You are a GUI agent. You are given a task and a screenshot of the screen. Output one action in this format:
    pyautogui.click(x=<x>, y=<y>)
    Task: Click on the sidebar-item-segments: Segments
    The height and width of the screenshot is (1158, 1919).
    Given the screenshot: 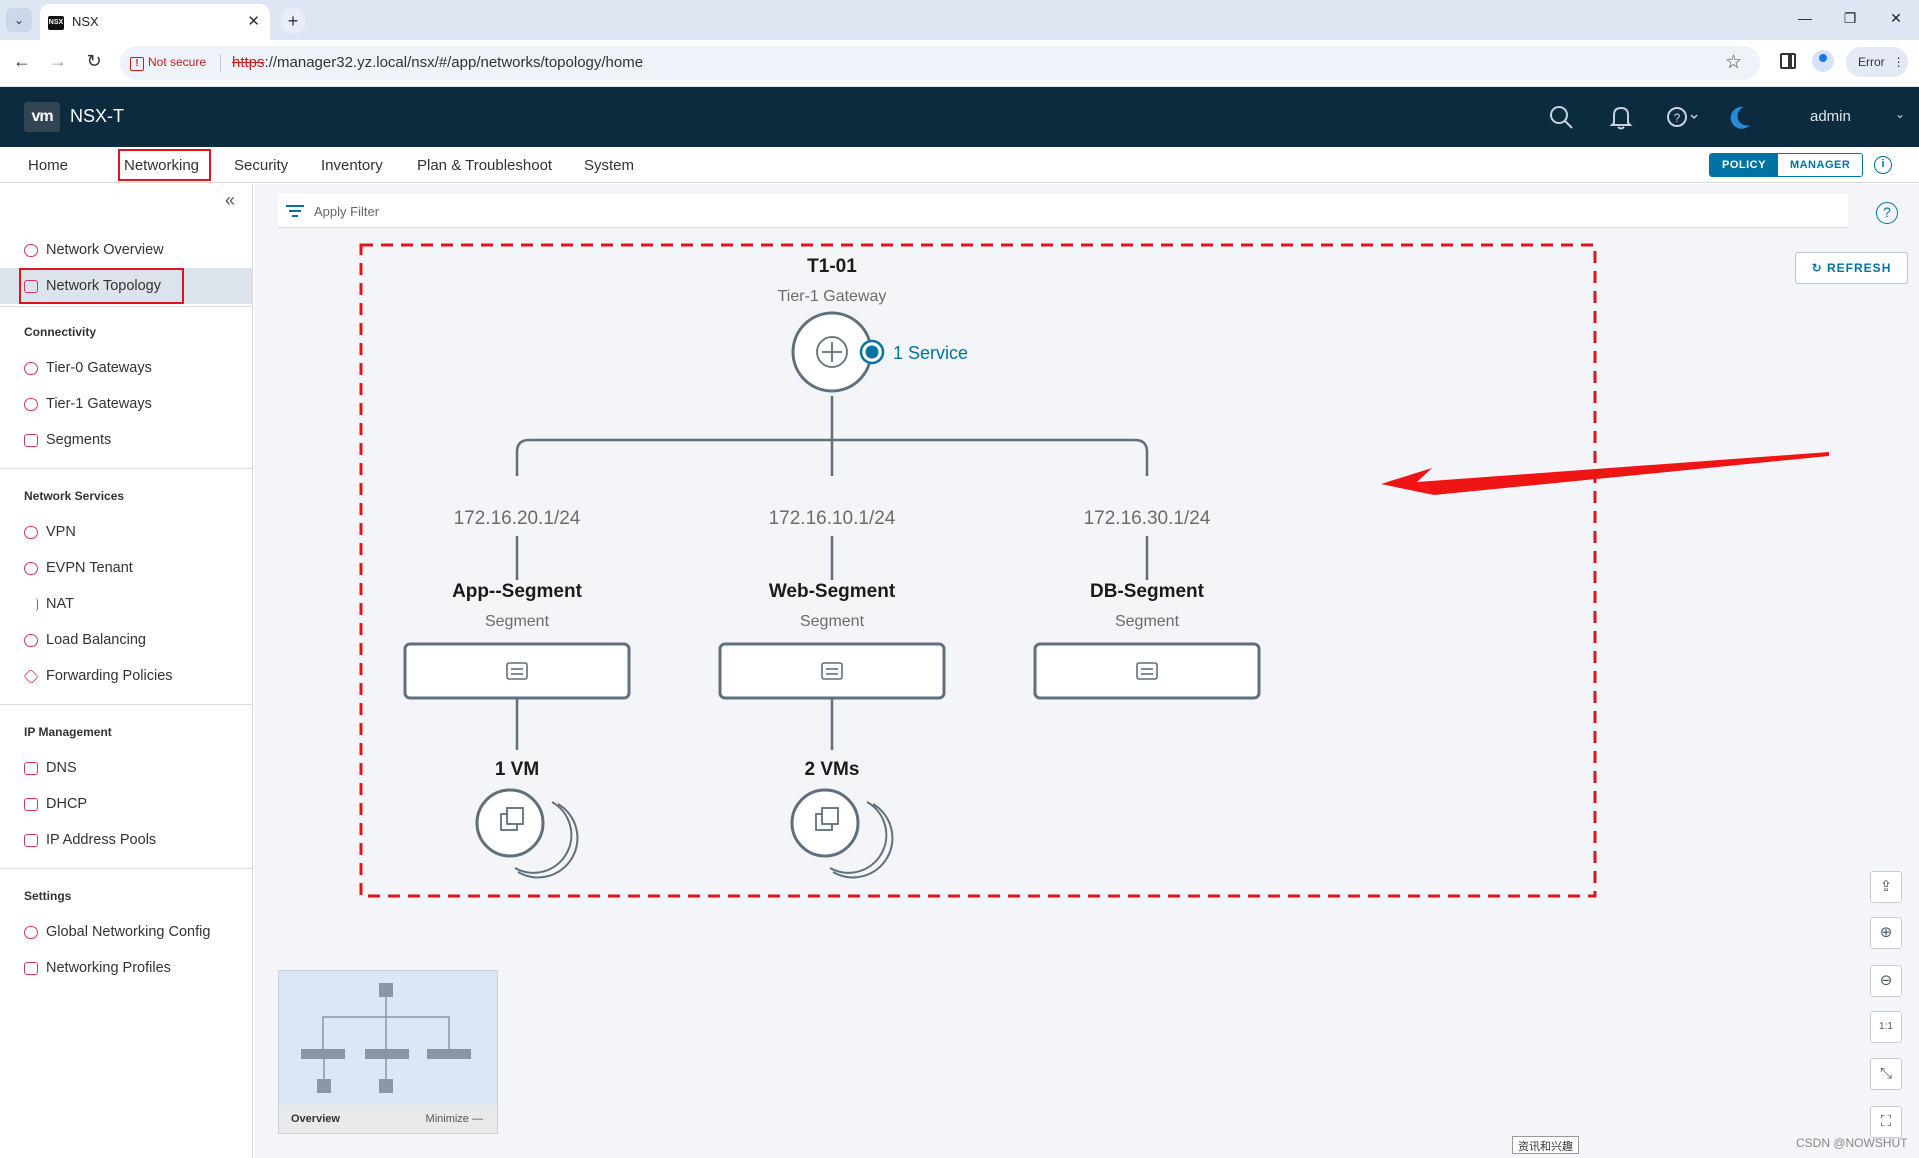 What is the action you would take?
    pyautogui.click(x=126, y=440)
    